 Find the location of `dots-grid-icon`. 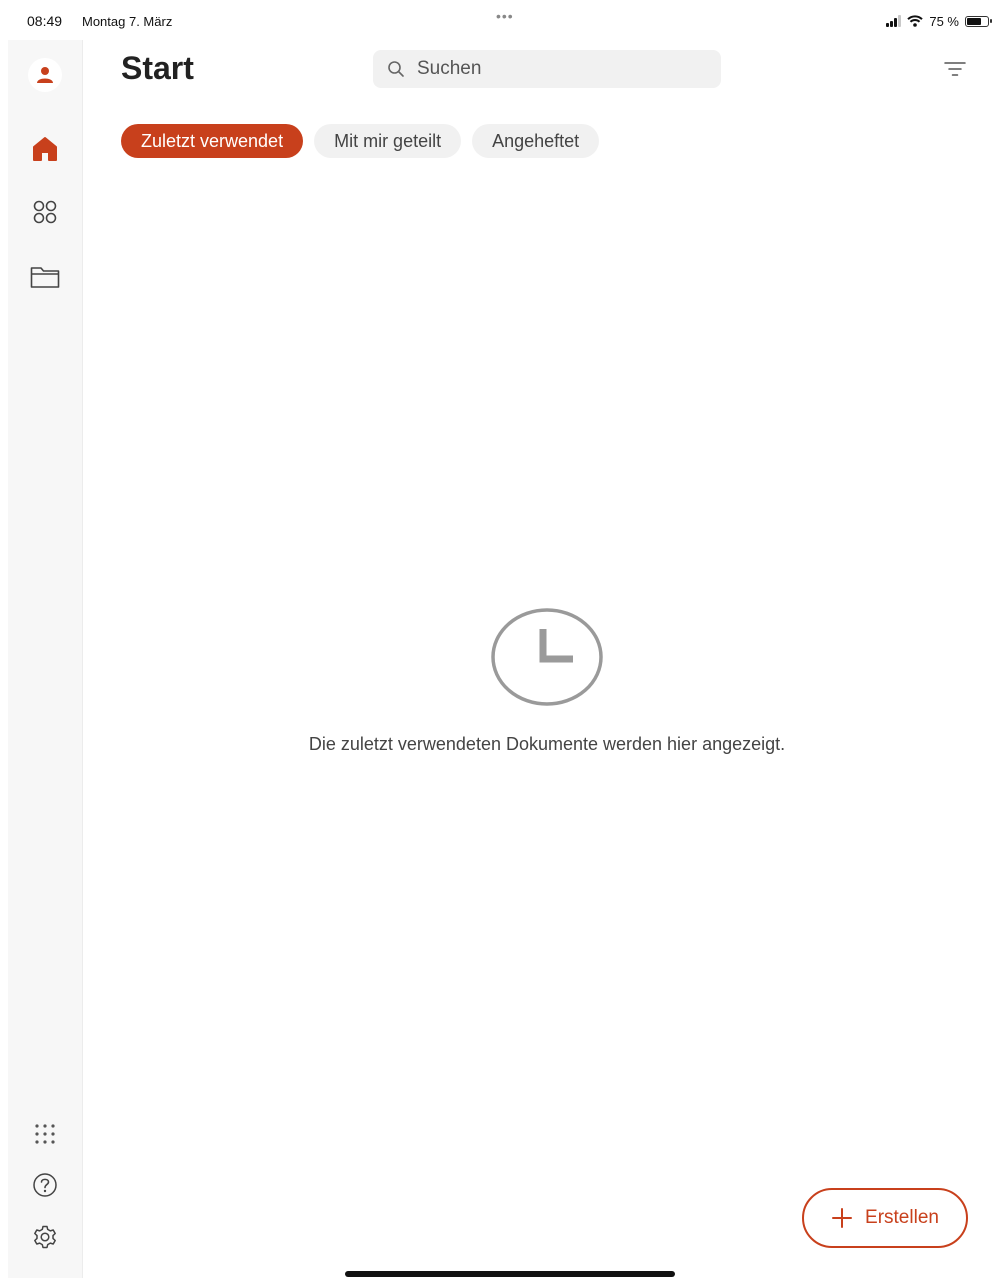

dots-grid-icon is located at coordinates (45, 1134).